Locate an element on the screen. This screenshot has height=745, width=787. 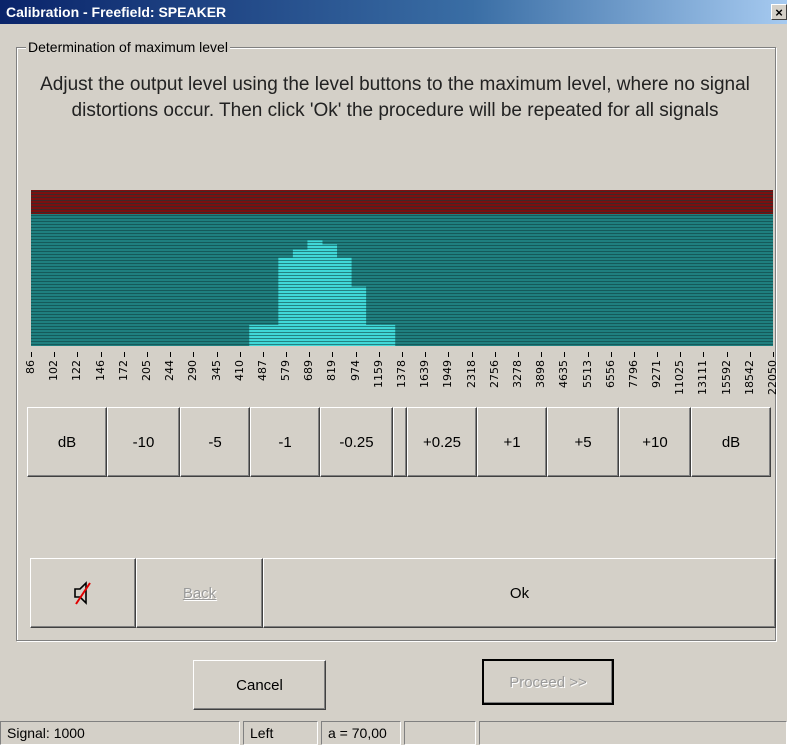
proceed-label: Proceed >> is located at coordinates (548, 682).